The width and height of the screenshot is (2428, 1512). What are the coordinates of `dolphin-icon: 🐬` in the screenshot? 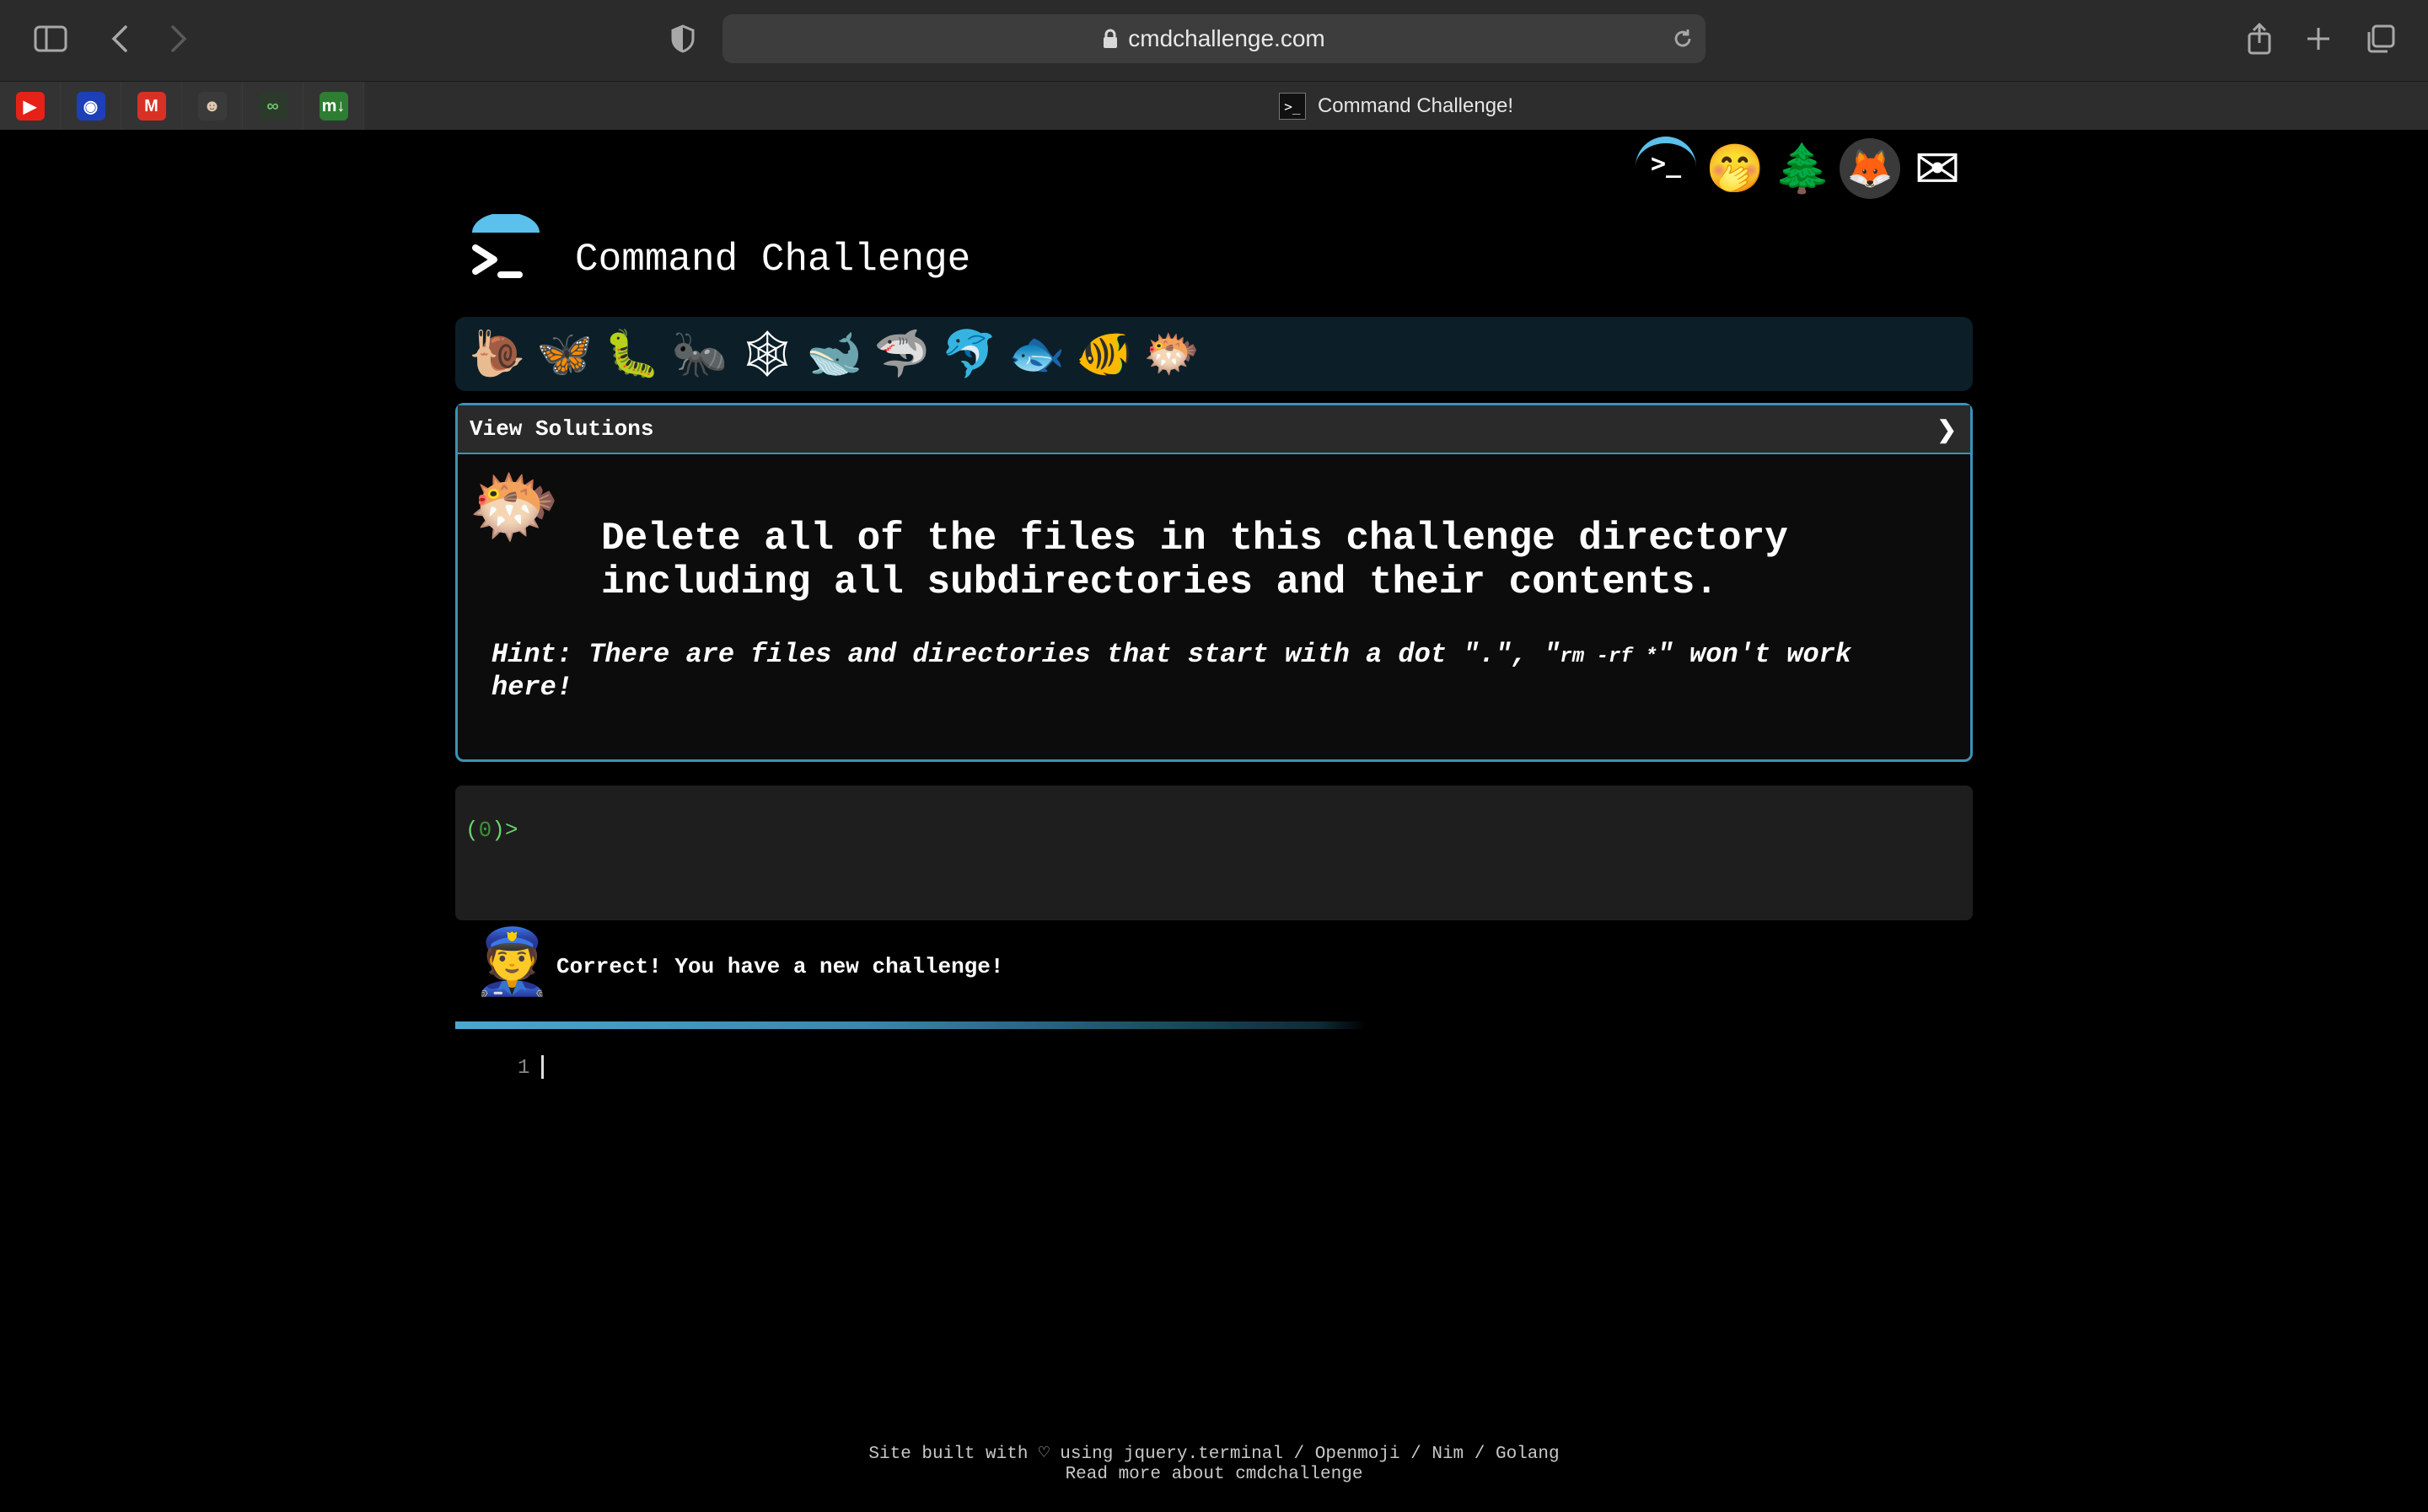 It's located at (969, 354).